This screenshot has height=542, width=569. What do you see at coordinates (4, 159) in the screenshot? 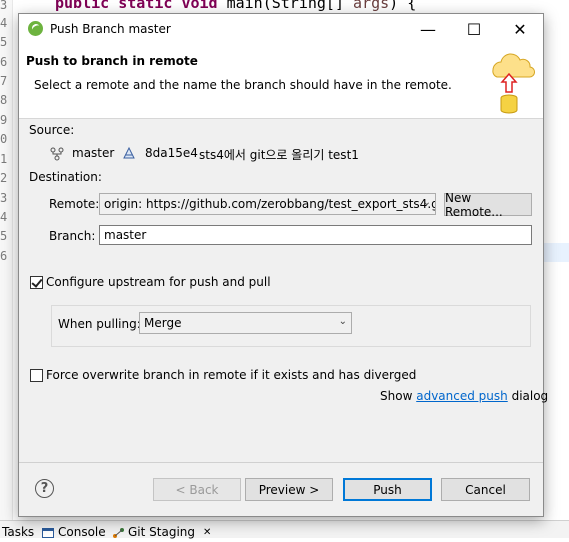
I see `line-number: 1` at bounding box center [4, 159].